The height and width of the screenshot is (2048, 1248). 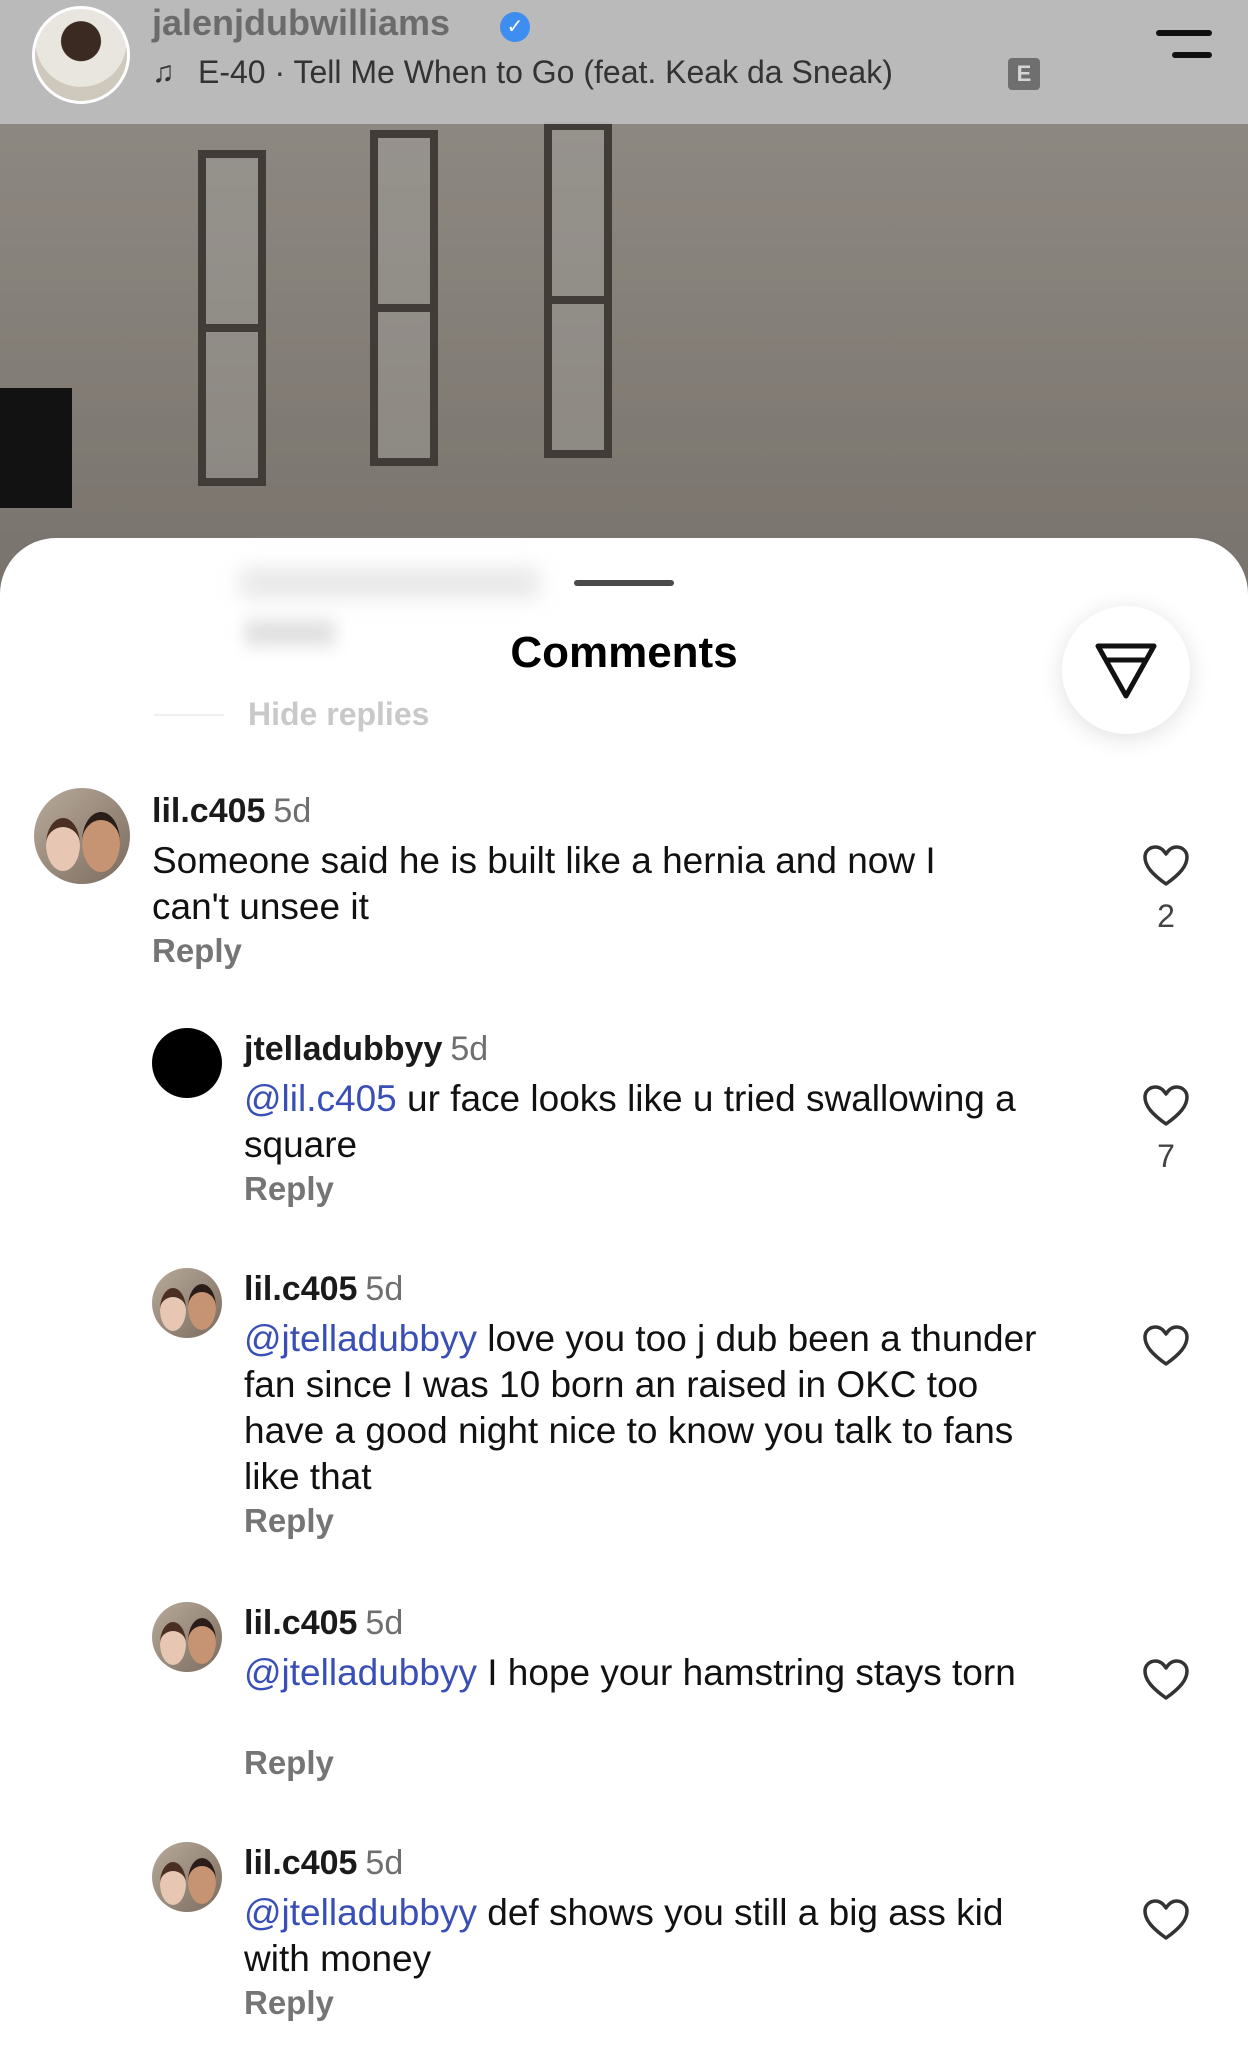 What do you see at coordinates (1166, 916) in the screenshot?
I see `like-count: 2` at bounding box center [1166, 916].